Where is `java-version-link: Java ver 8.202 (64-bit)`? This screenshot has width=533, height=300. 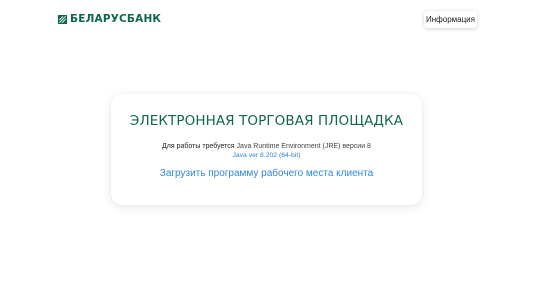 java-version-link: Java ver 8.202 (64-bit) is located at coordinates (266, 155).